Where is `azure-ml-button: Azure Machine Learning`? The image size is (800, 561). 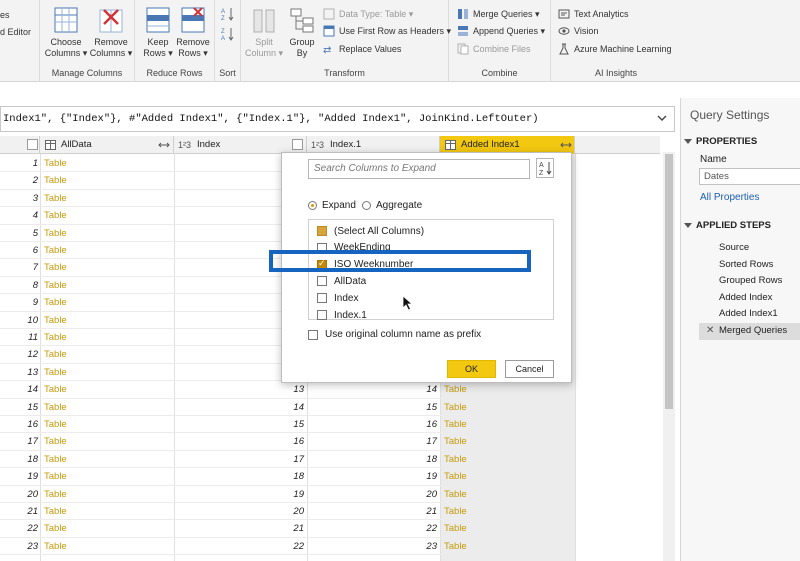 azure-ml-button: Azure Machine Learning is located at coordinates (615, 49).